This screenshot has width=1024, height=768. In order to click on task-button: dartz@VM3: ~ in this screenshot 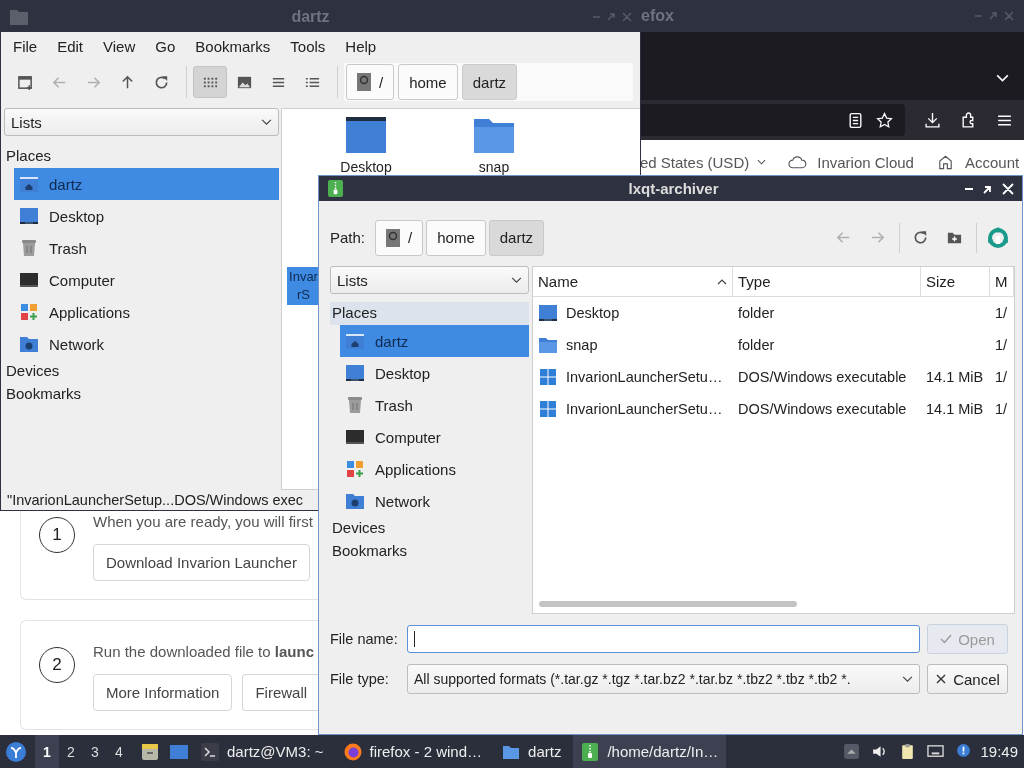, I will do `click(262, 751)`.